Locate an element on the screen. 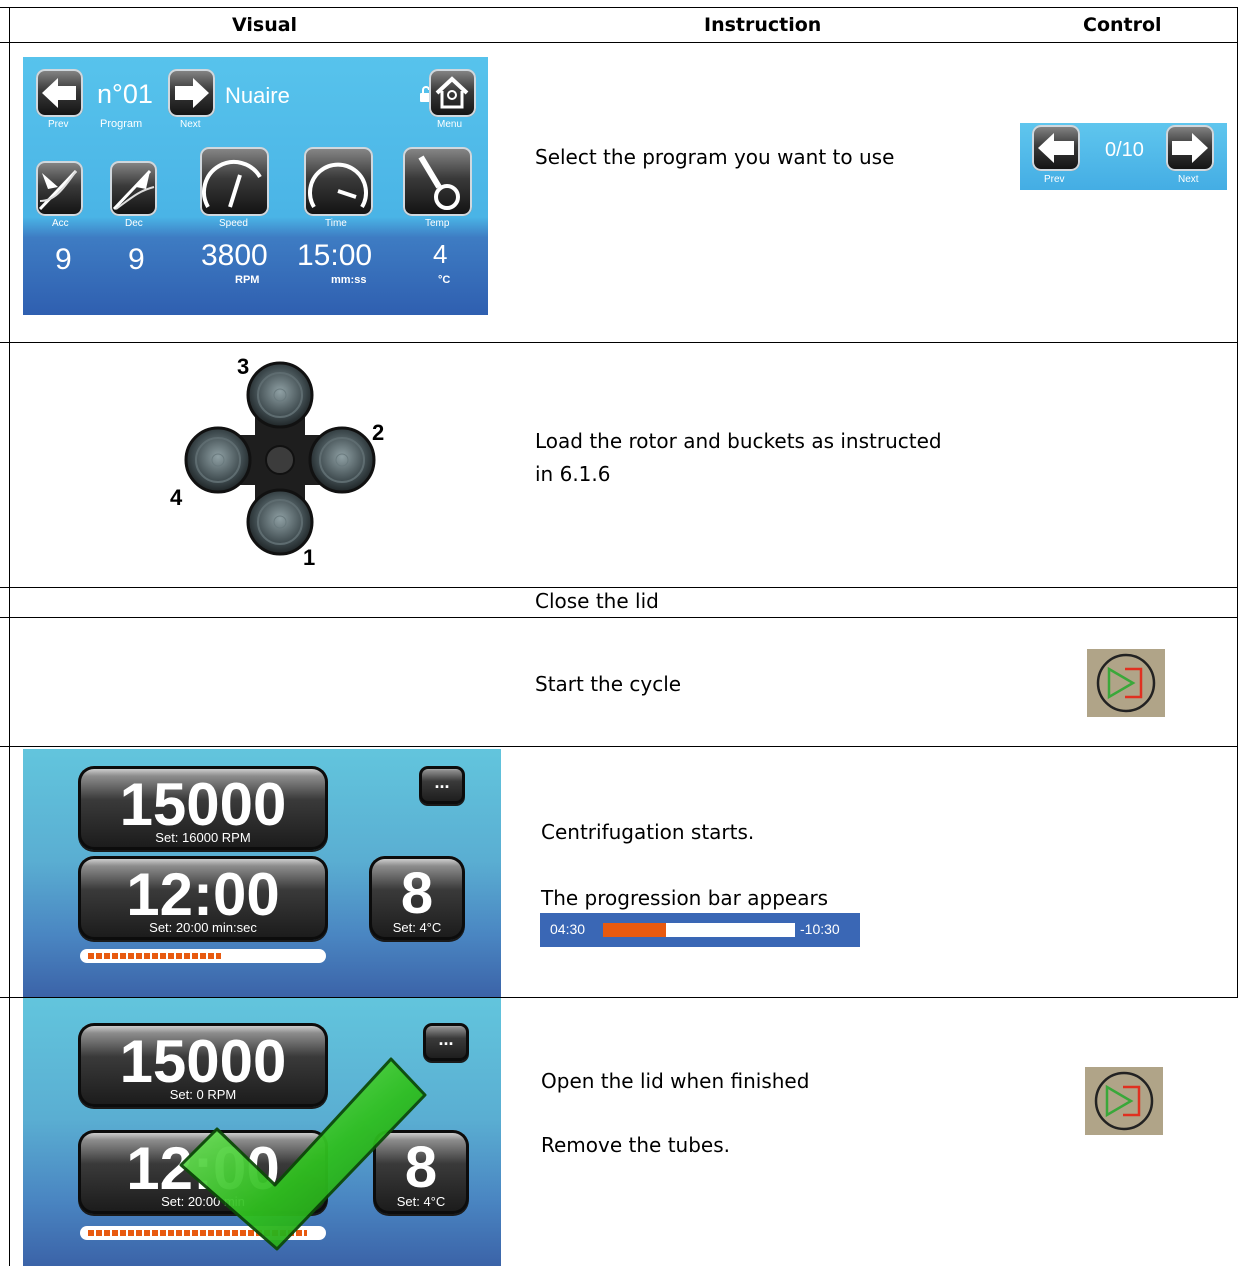 The image size is (1238, 1266). selector-prev-button is located at coordinates (1056, 148).